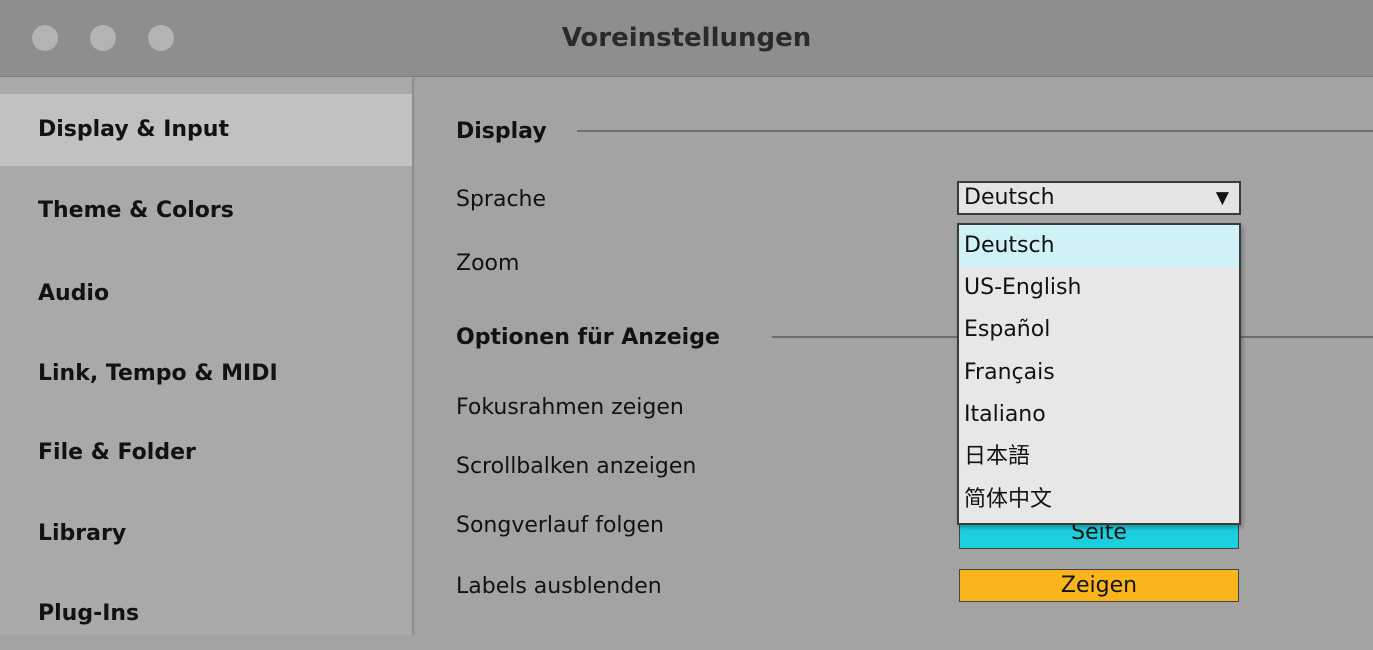 The width and height of the screenshot is (1373, 650). Describe the element at coordinates (588, 337) in the screenshot. I see `section-heading-options: Optionen für Anzeige` at that location.